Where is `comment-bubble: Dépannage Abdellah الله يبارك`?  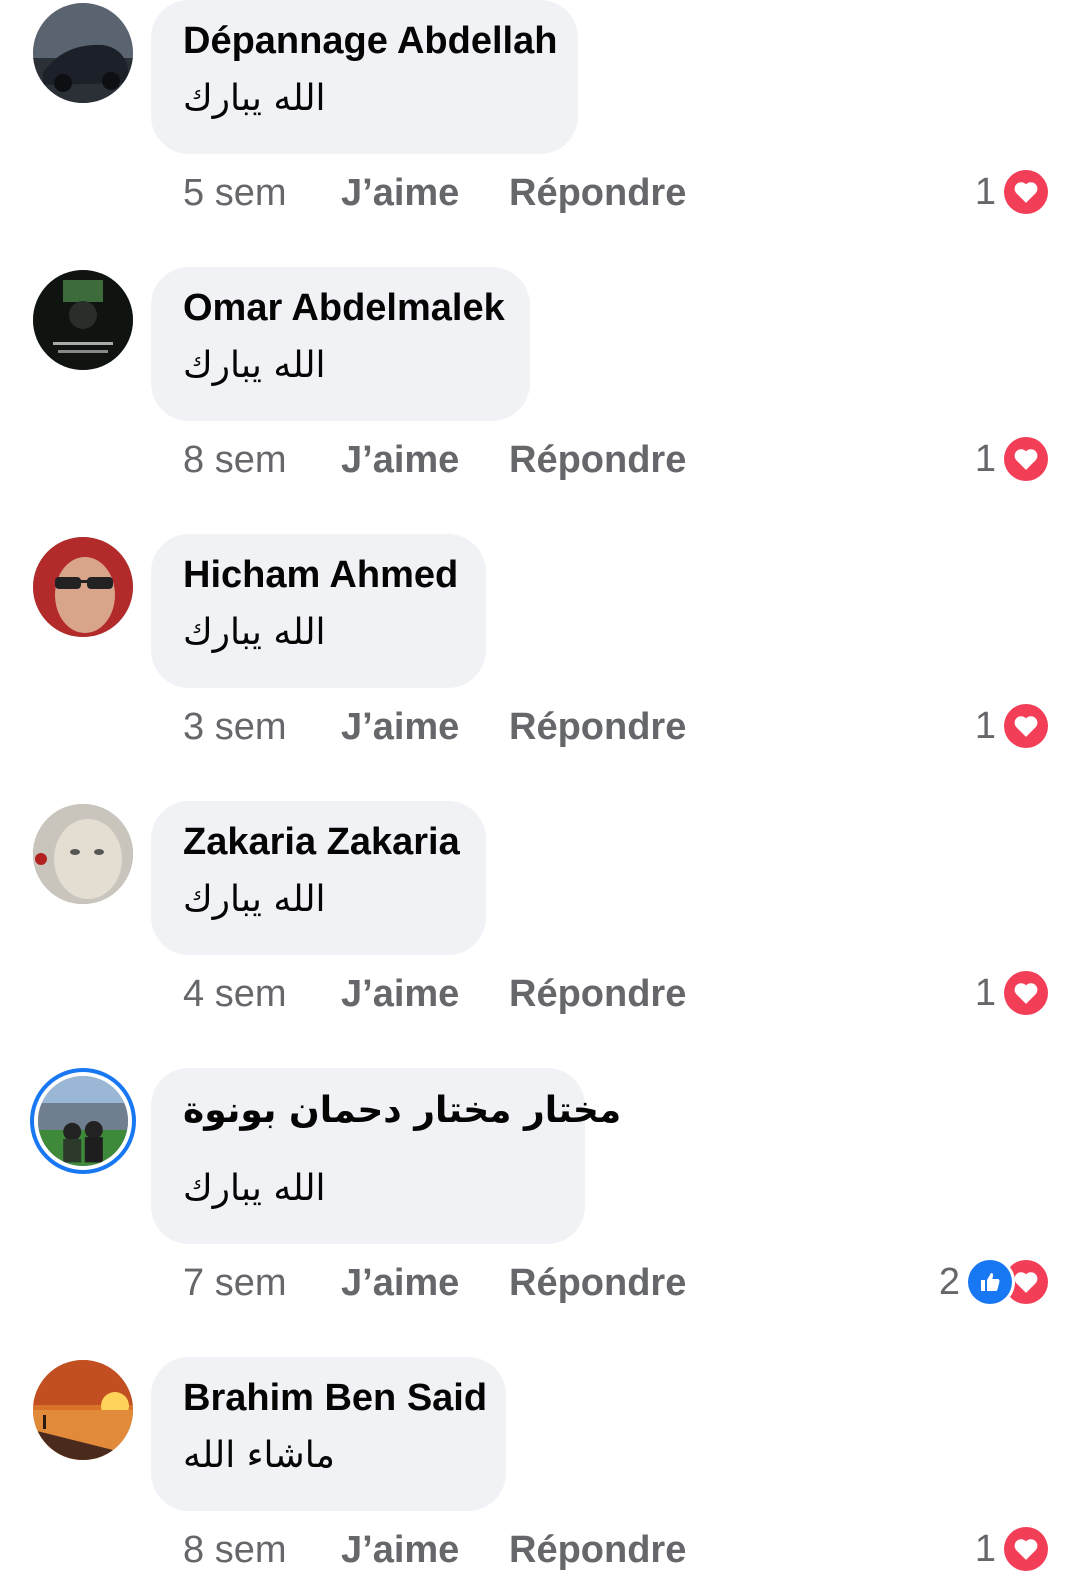 comment-bubble: Dépannage Abdellah الله يبارك is located at coordinates (364, 77).